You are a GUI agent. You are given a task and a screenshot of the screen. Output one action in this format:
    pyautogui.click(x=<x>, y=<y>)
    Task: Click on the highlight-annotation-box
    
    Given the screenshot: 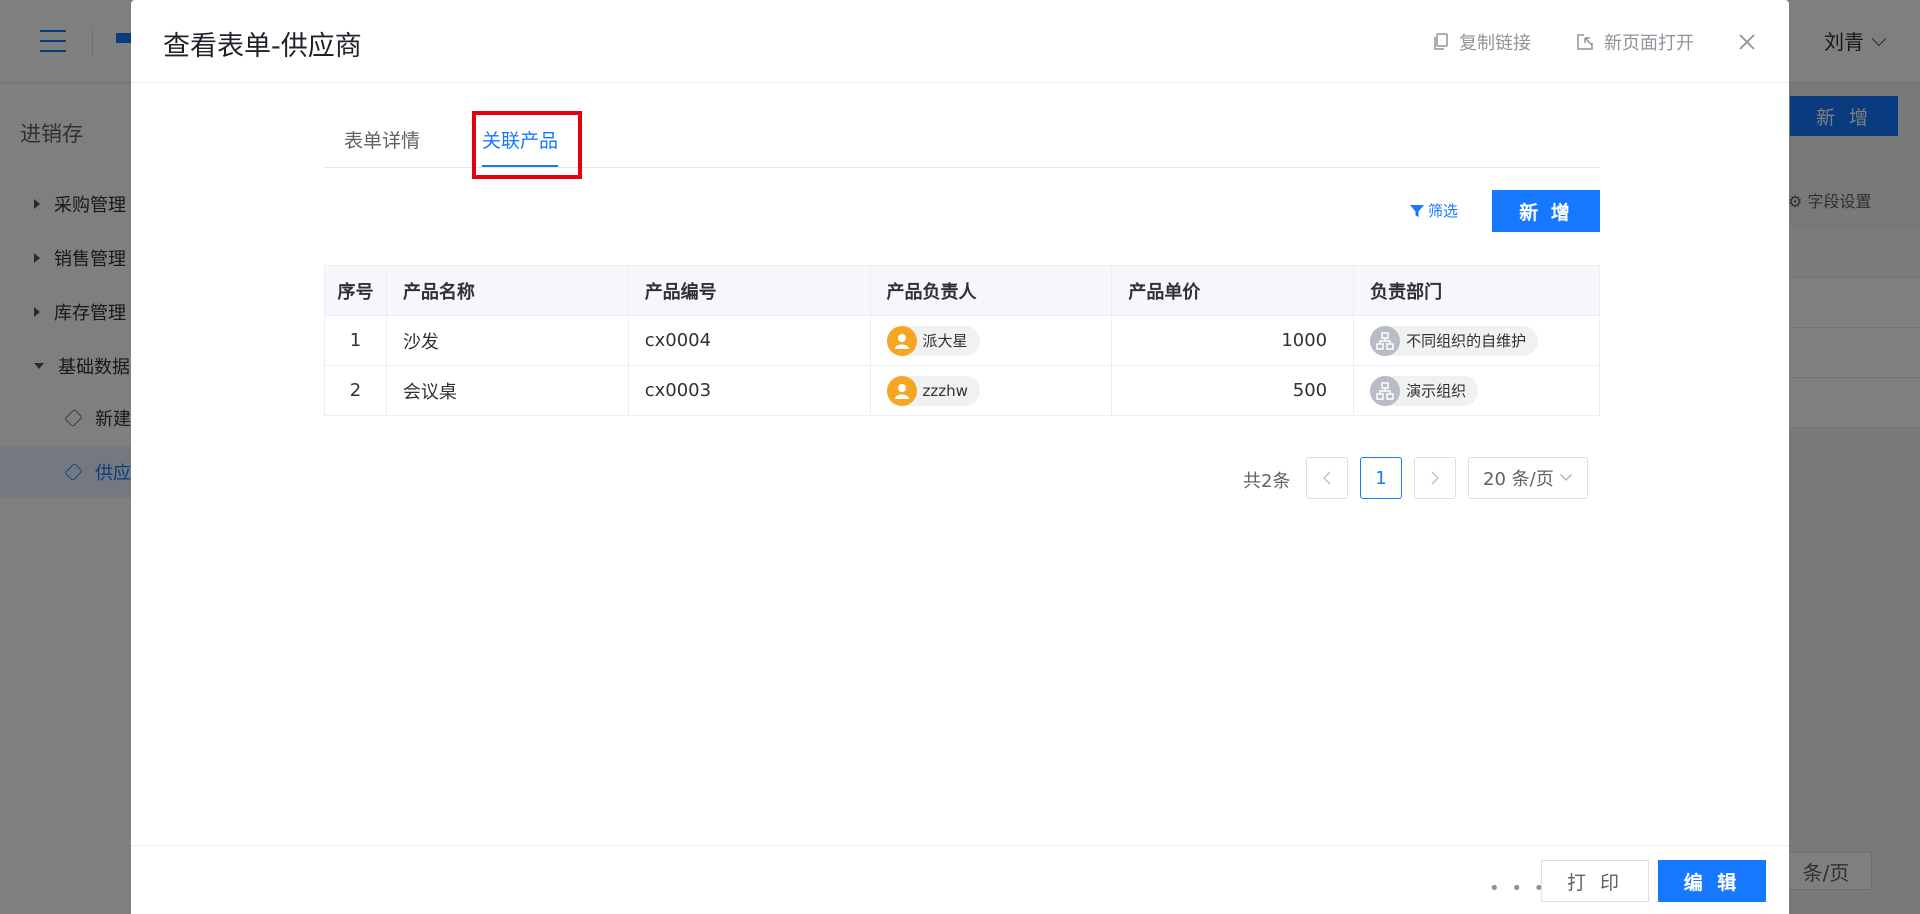 What is the action you would take?
    pyautogui.click(x=527, y=145)
    